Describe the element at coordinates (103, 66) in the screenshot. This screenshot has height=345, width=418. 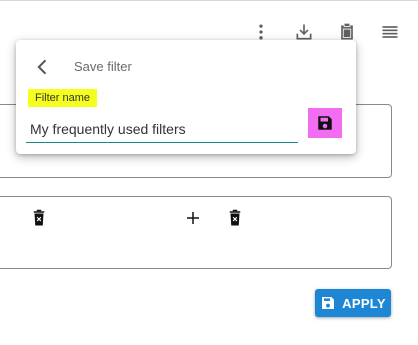
I see `popover-title: Save filter` at that location.